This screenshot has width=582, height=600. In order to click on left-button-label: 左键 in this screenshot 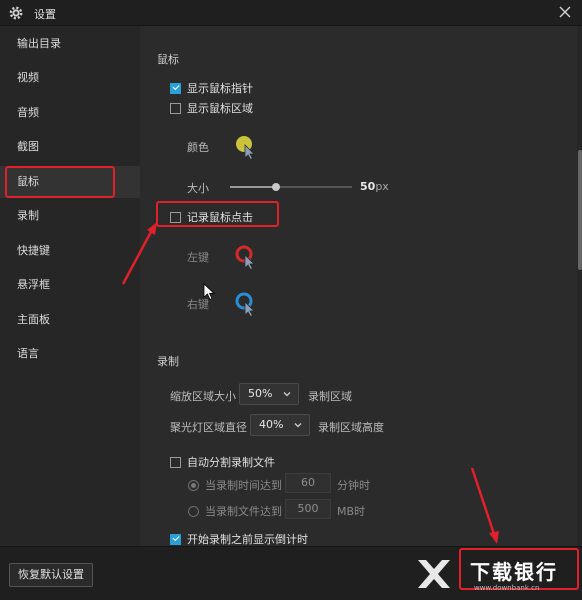, I will do `click(198, 257)`.